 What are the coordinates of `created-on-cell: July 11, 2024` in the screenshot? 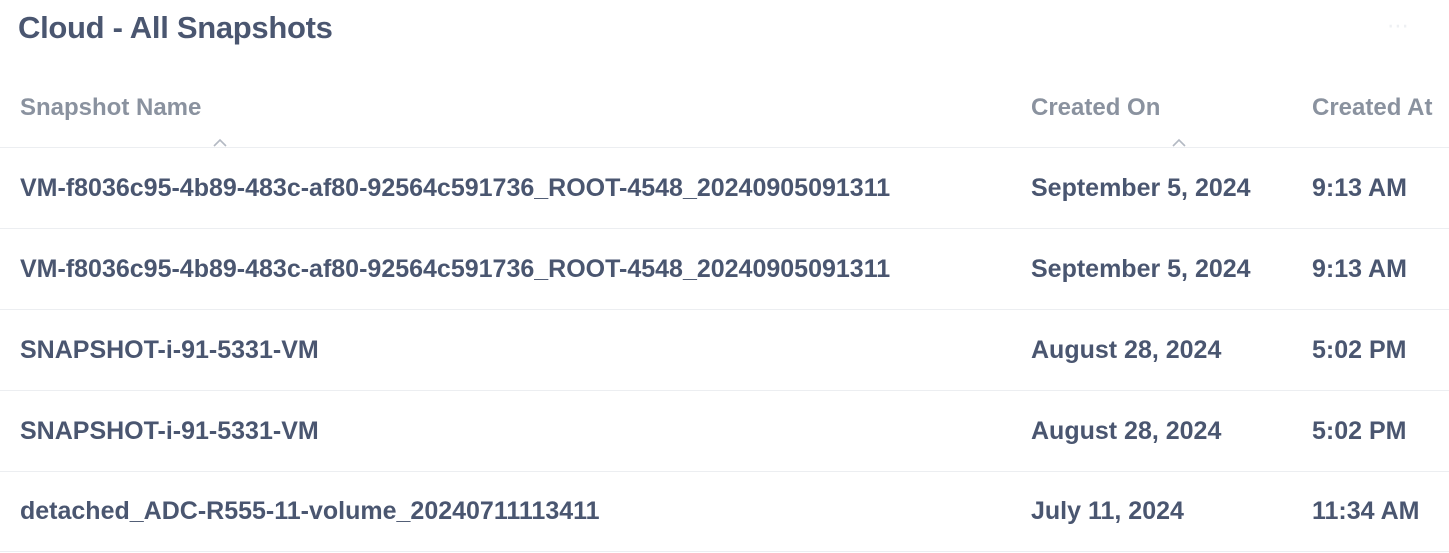 It's located at (1107, 511).